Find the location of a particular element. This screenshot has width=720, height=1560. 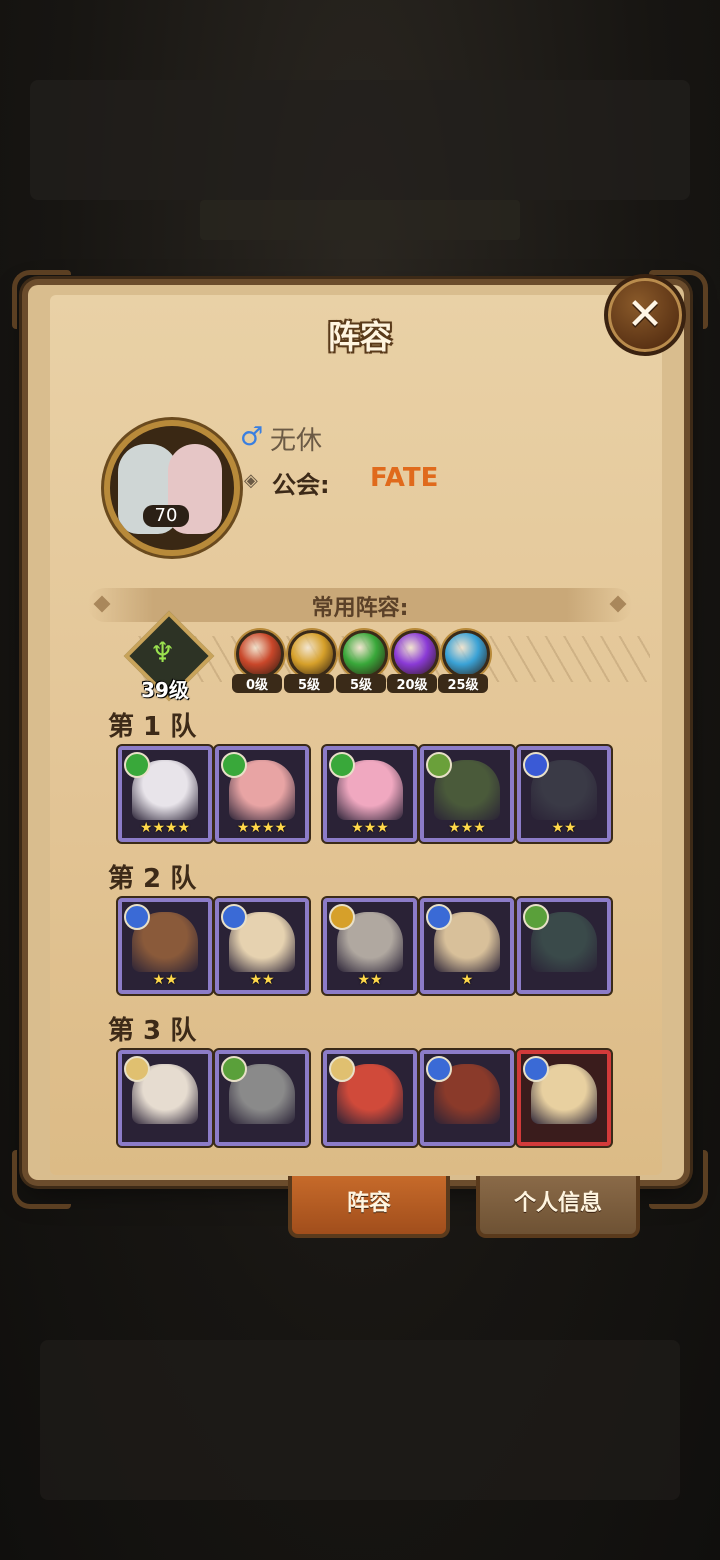

lineup-header: 常用阵容: is located at coordinates (360, 608).